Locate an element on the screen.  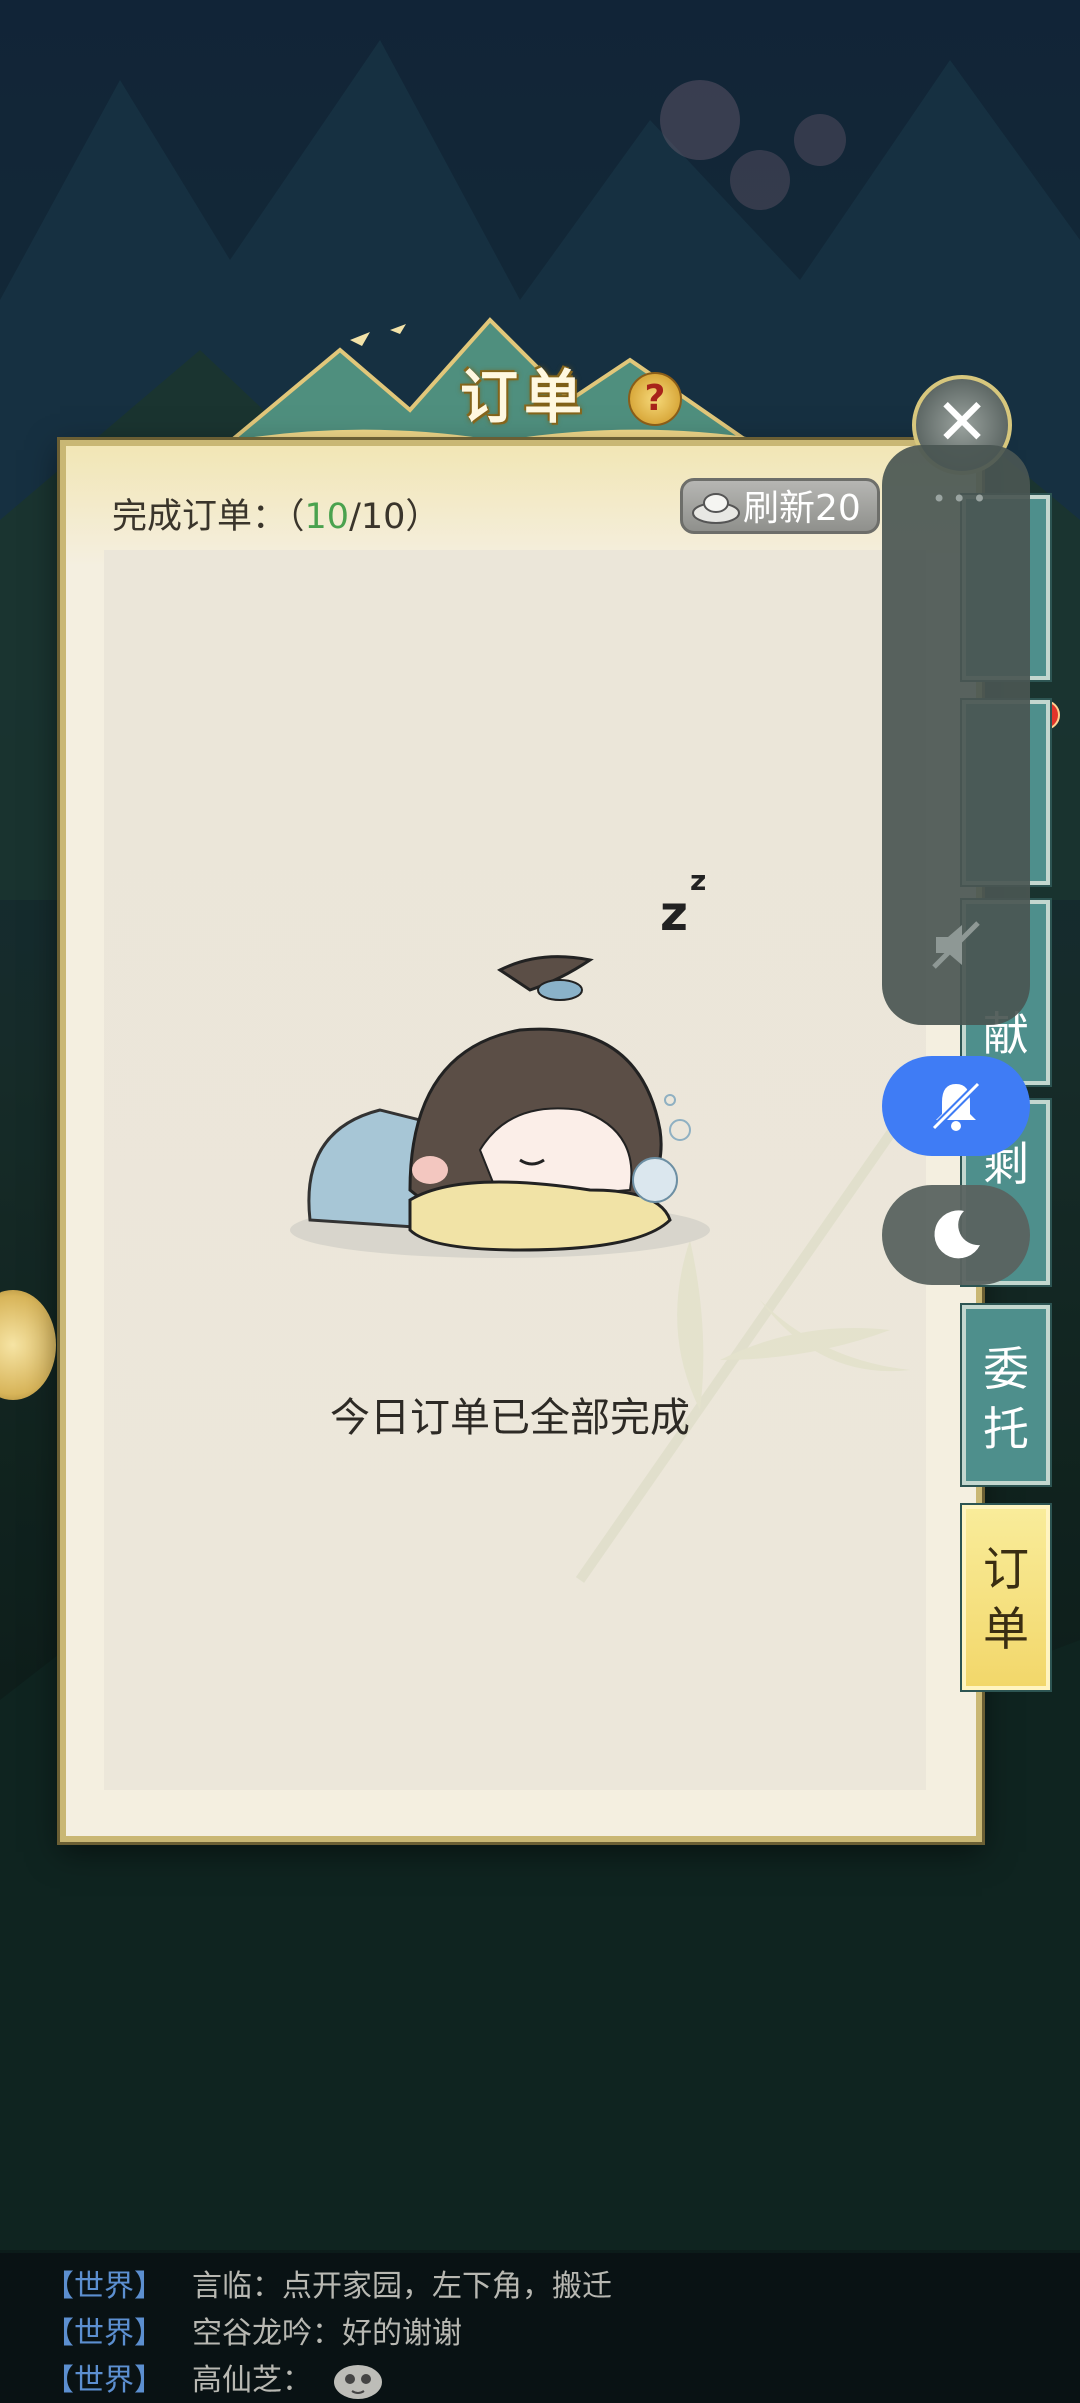
system-floating-panel: ••• is located at coordinates (956, 735).